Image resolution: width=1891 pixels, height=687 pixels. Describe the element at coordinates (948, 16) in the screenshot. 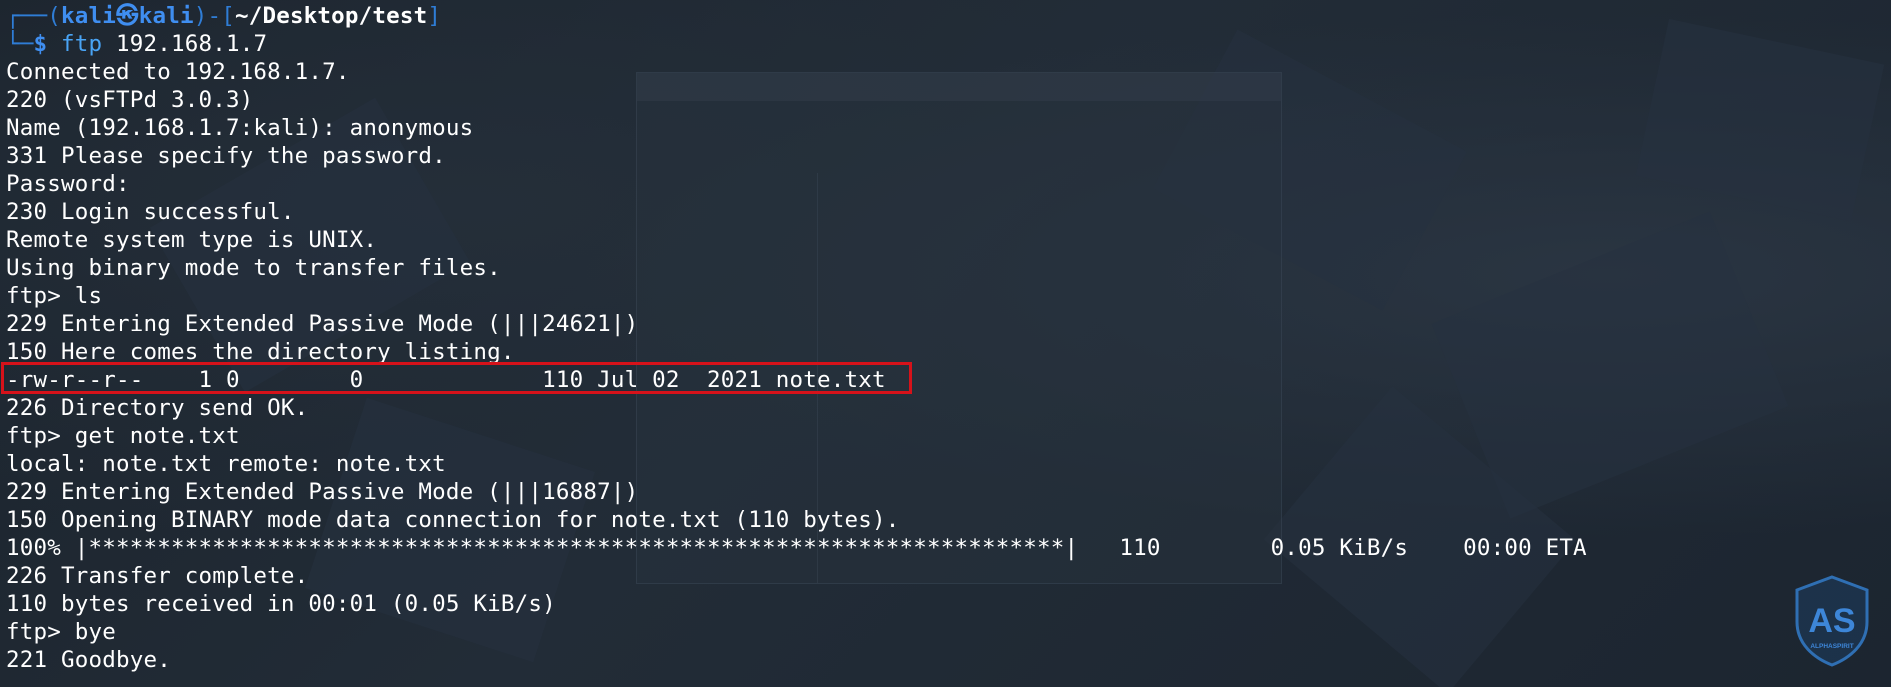

I see `prompt-header-line: ┌──(kali㉿kali)-[~/Desktop/test]` at that location.